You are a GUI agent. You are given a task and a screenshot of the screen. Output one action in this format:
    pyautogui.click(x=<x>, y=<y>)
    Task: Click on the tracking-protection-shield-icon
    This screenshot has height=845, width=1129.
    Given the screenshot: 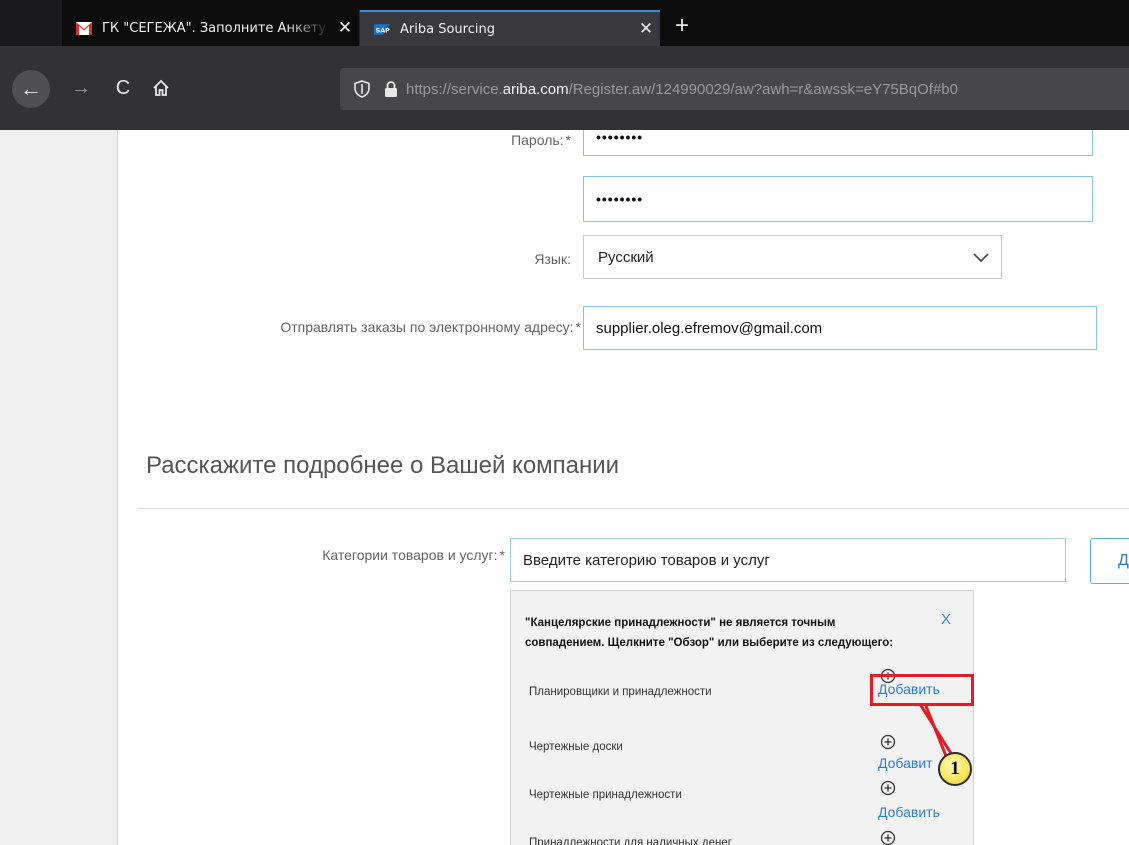 What is the action you would take?
    pyautogui.click(x=362, y=89)
    